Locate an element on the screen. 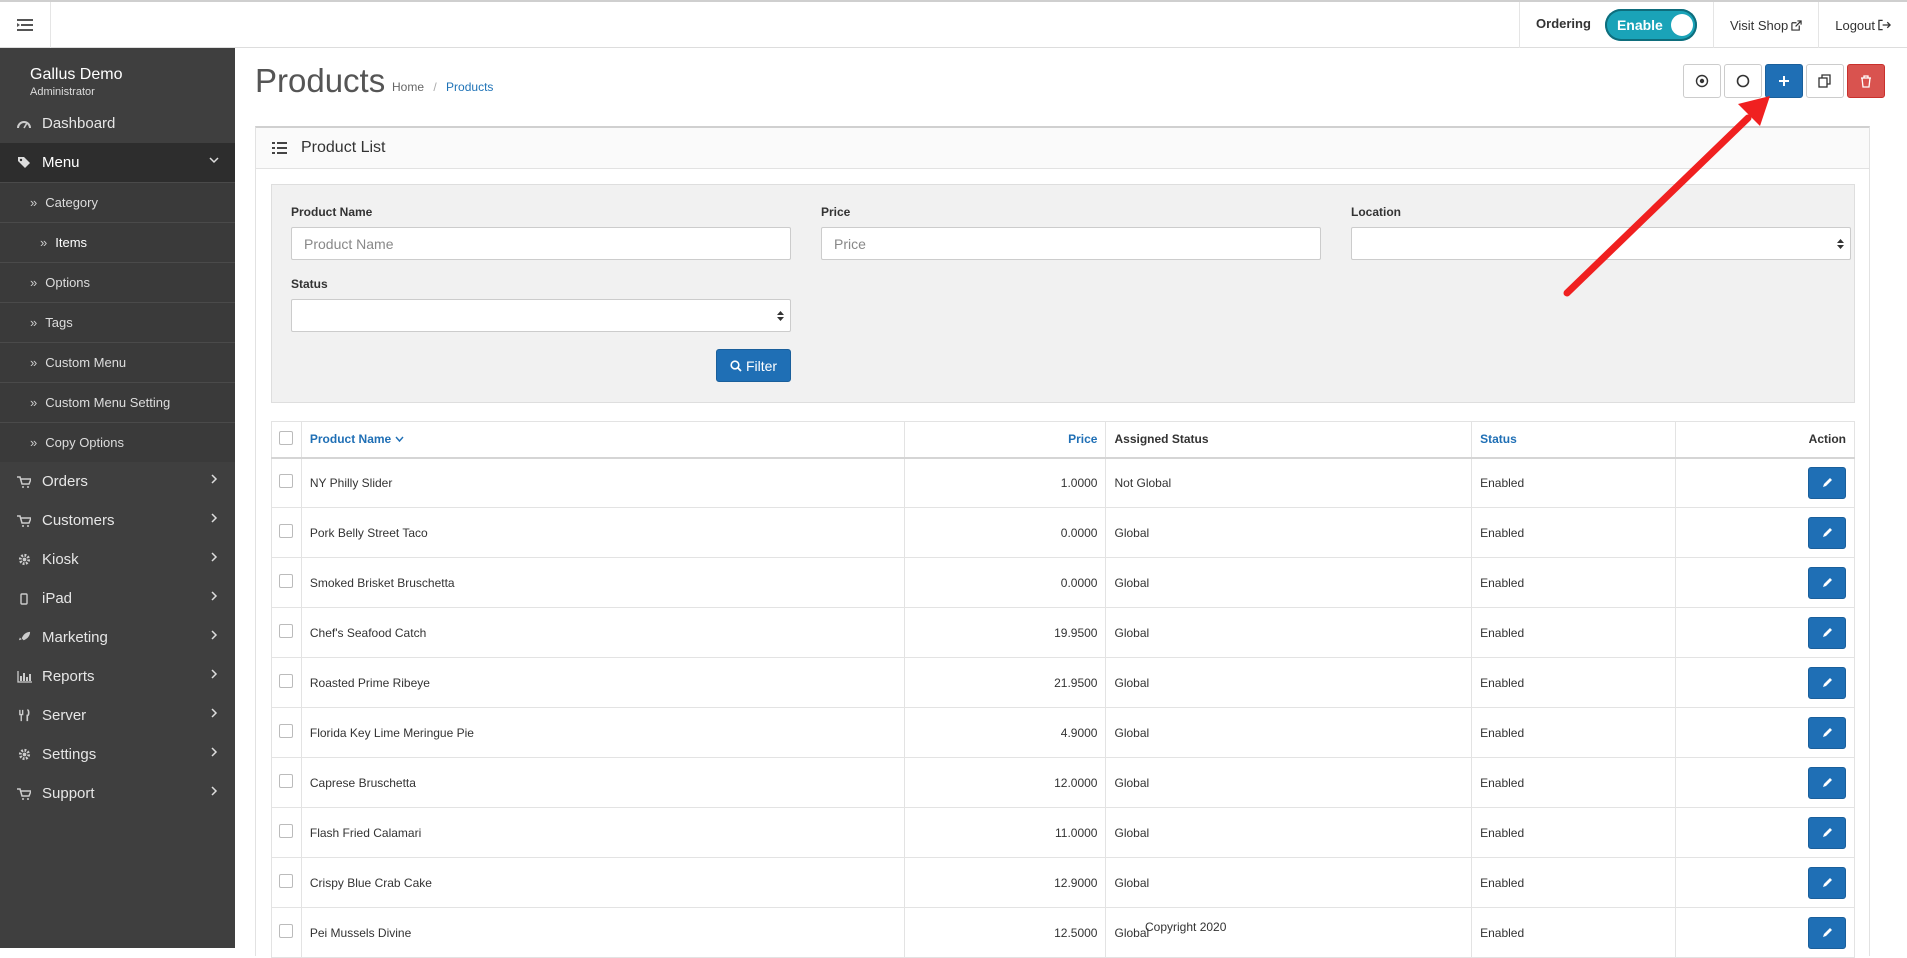 The image size is (1907, 958). location-select is located at coordinates (1601, 243).